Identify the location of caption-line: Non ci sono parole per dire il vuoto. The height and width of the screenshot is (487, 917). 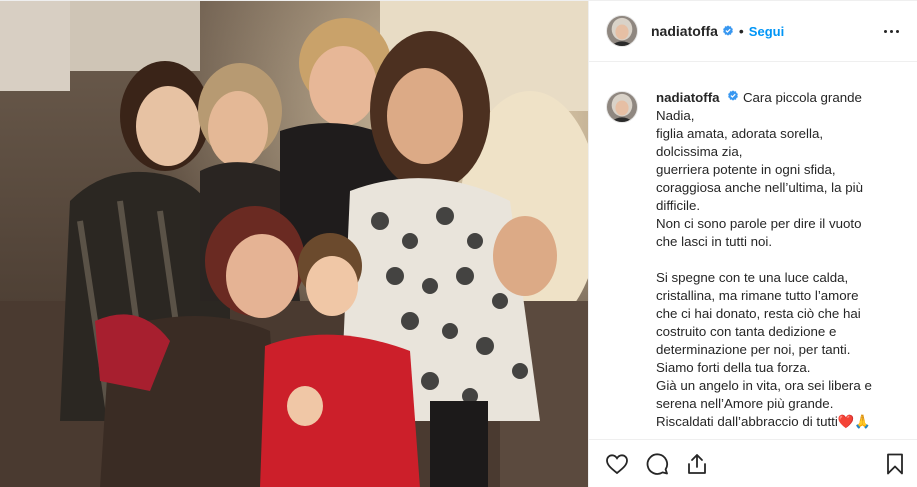
(759, 223).